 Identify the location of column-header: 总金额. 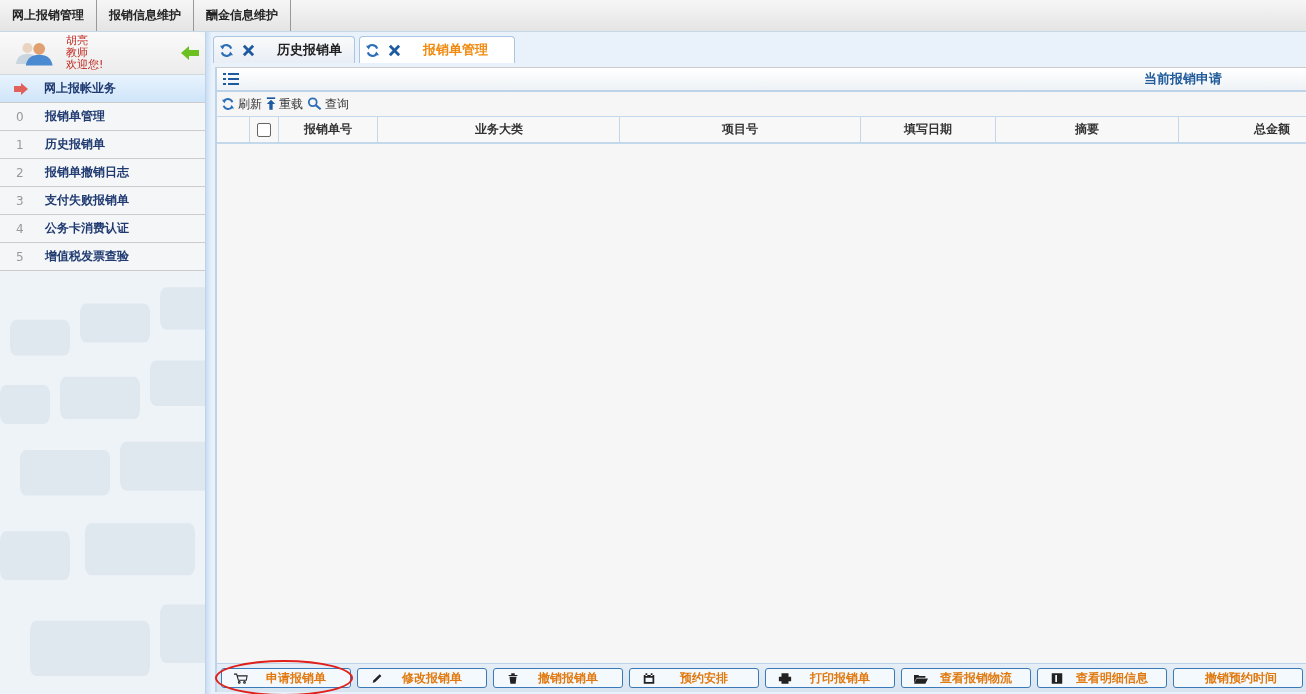
(1242, 129).